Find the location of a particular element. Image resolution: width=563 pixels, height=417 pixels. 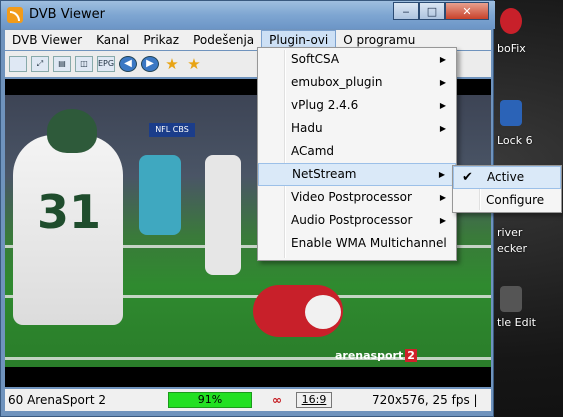

menu-item-softcsa: SoftCSA ▶ is located at coordinates (357, 59).